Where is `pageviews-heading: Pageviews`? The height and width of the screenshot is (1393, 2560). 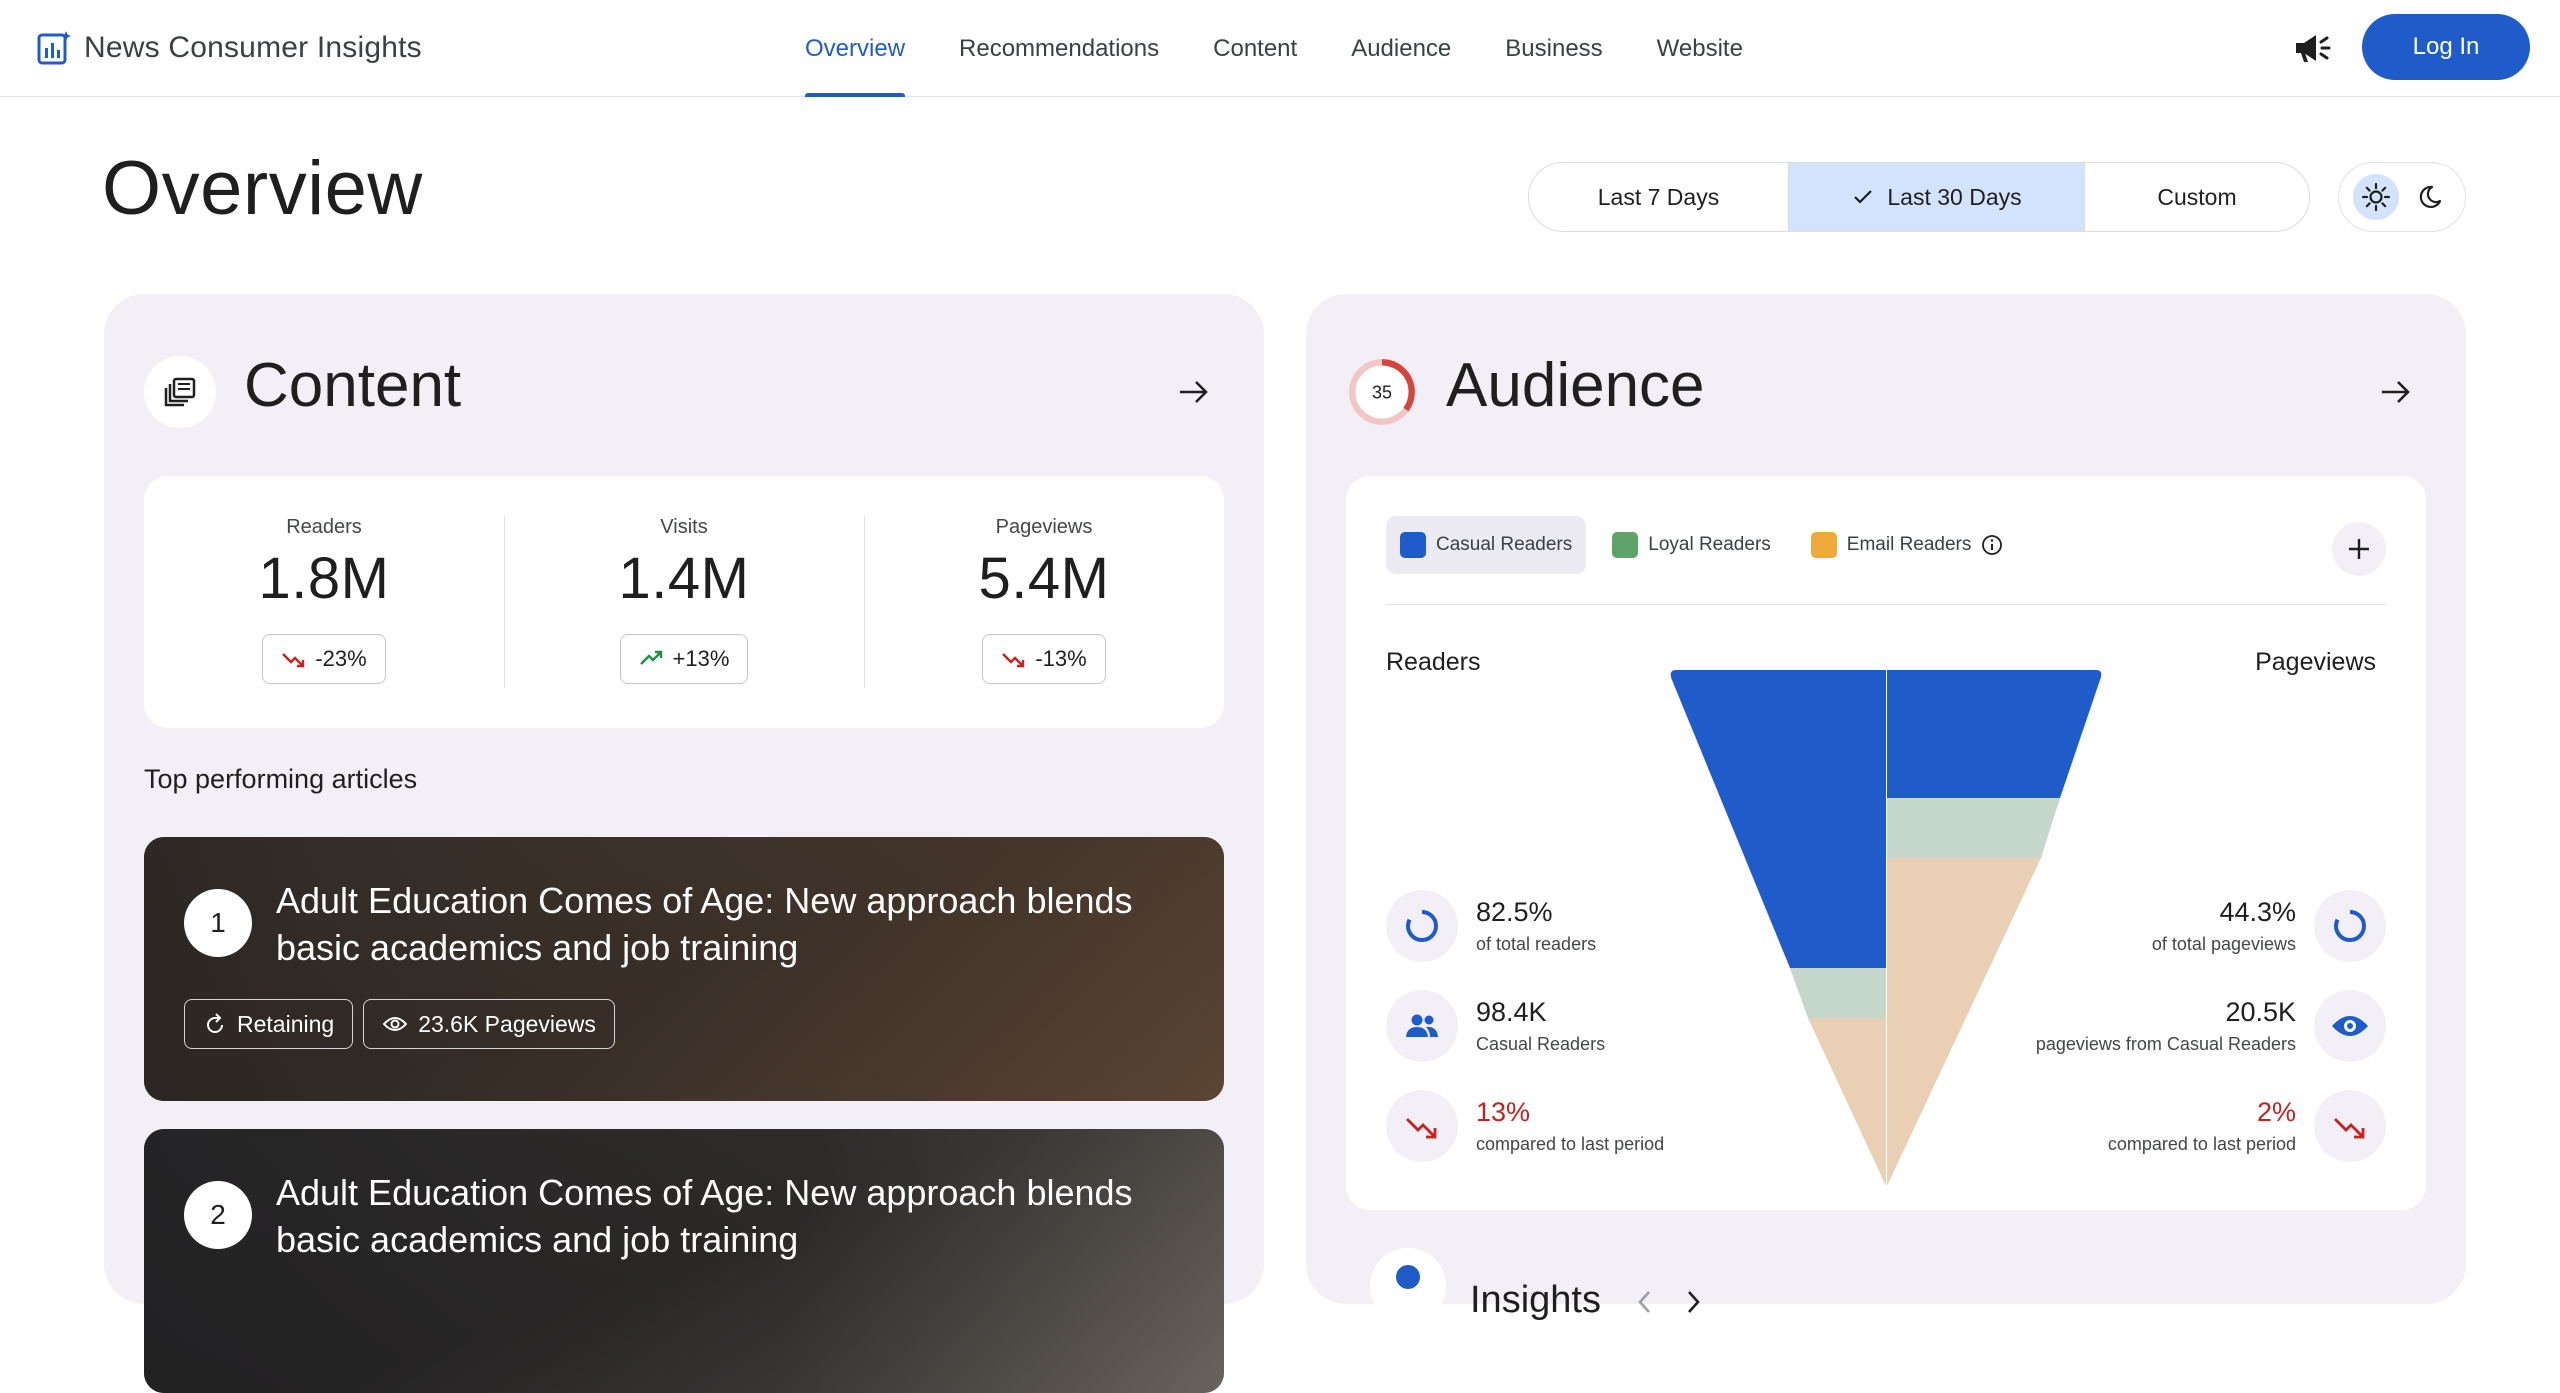
pageviews-heading: Pageviews is located at coordinates (2315, 662).